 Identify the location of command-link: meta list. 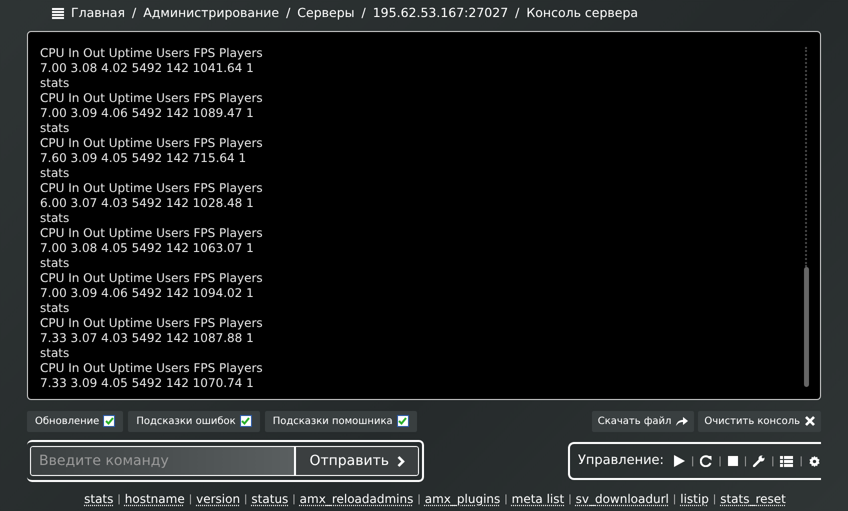
(538, 499).